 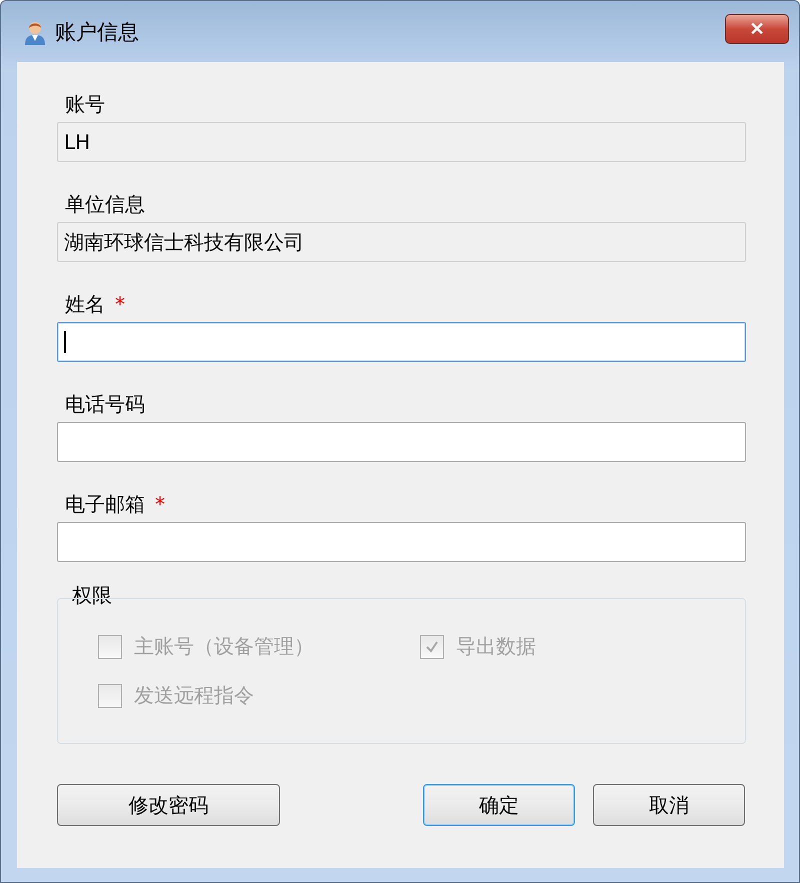 I want to click on field-label: 姓名, so click(x=85, y=304).